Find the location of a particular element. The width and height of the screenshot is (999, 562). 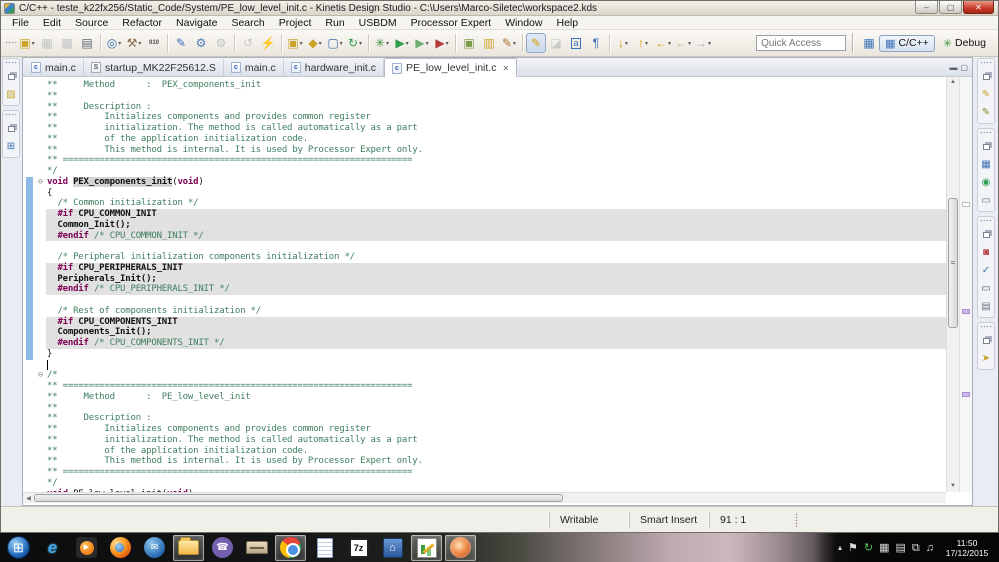

menu-navigate: Navigate is located at coordinates (196, 23).